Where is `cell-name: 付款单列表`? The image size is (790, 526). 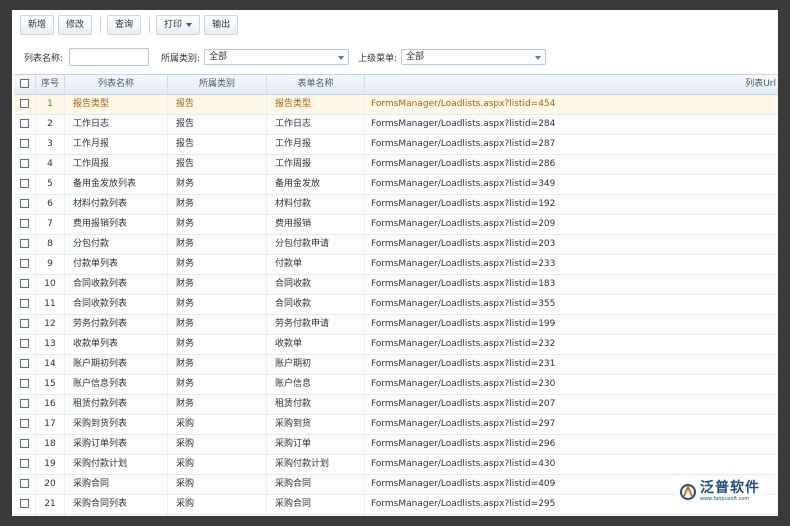
cell-name: 付款单列表 is located at coordinates (116, 264).